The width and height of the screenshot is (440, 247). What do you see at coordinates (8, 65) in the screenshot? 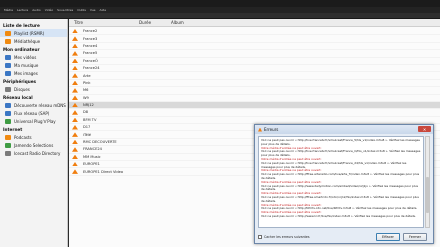
I see `music-icon` at bounding box center [8, 65].